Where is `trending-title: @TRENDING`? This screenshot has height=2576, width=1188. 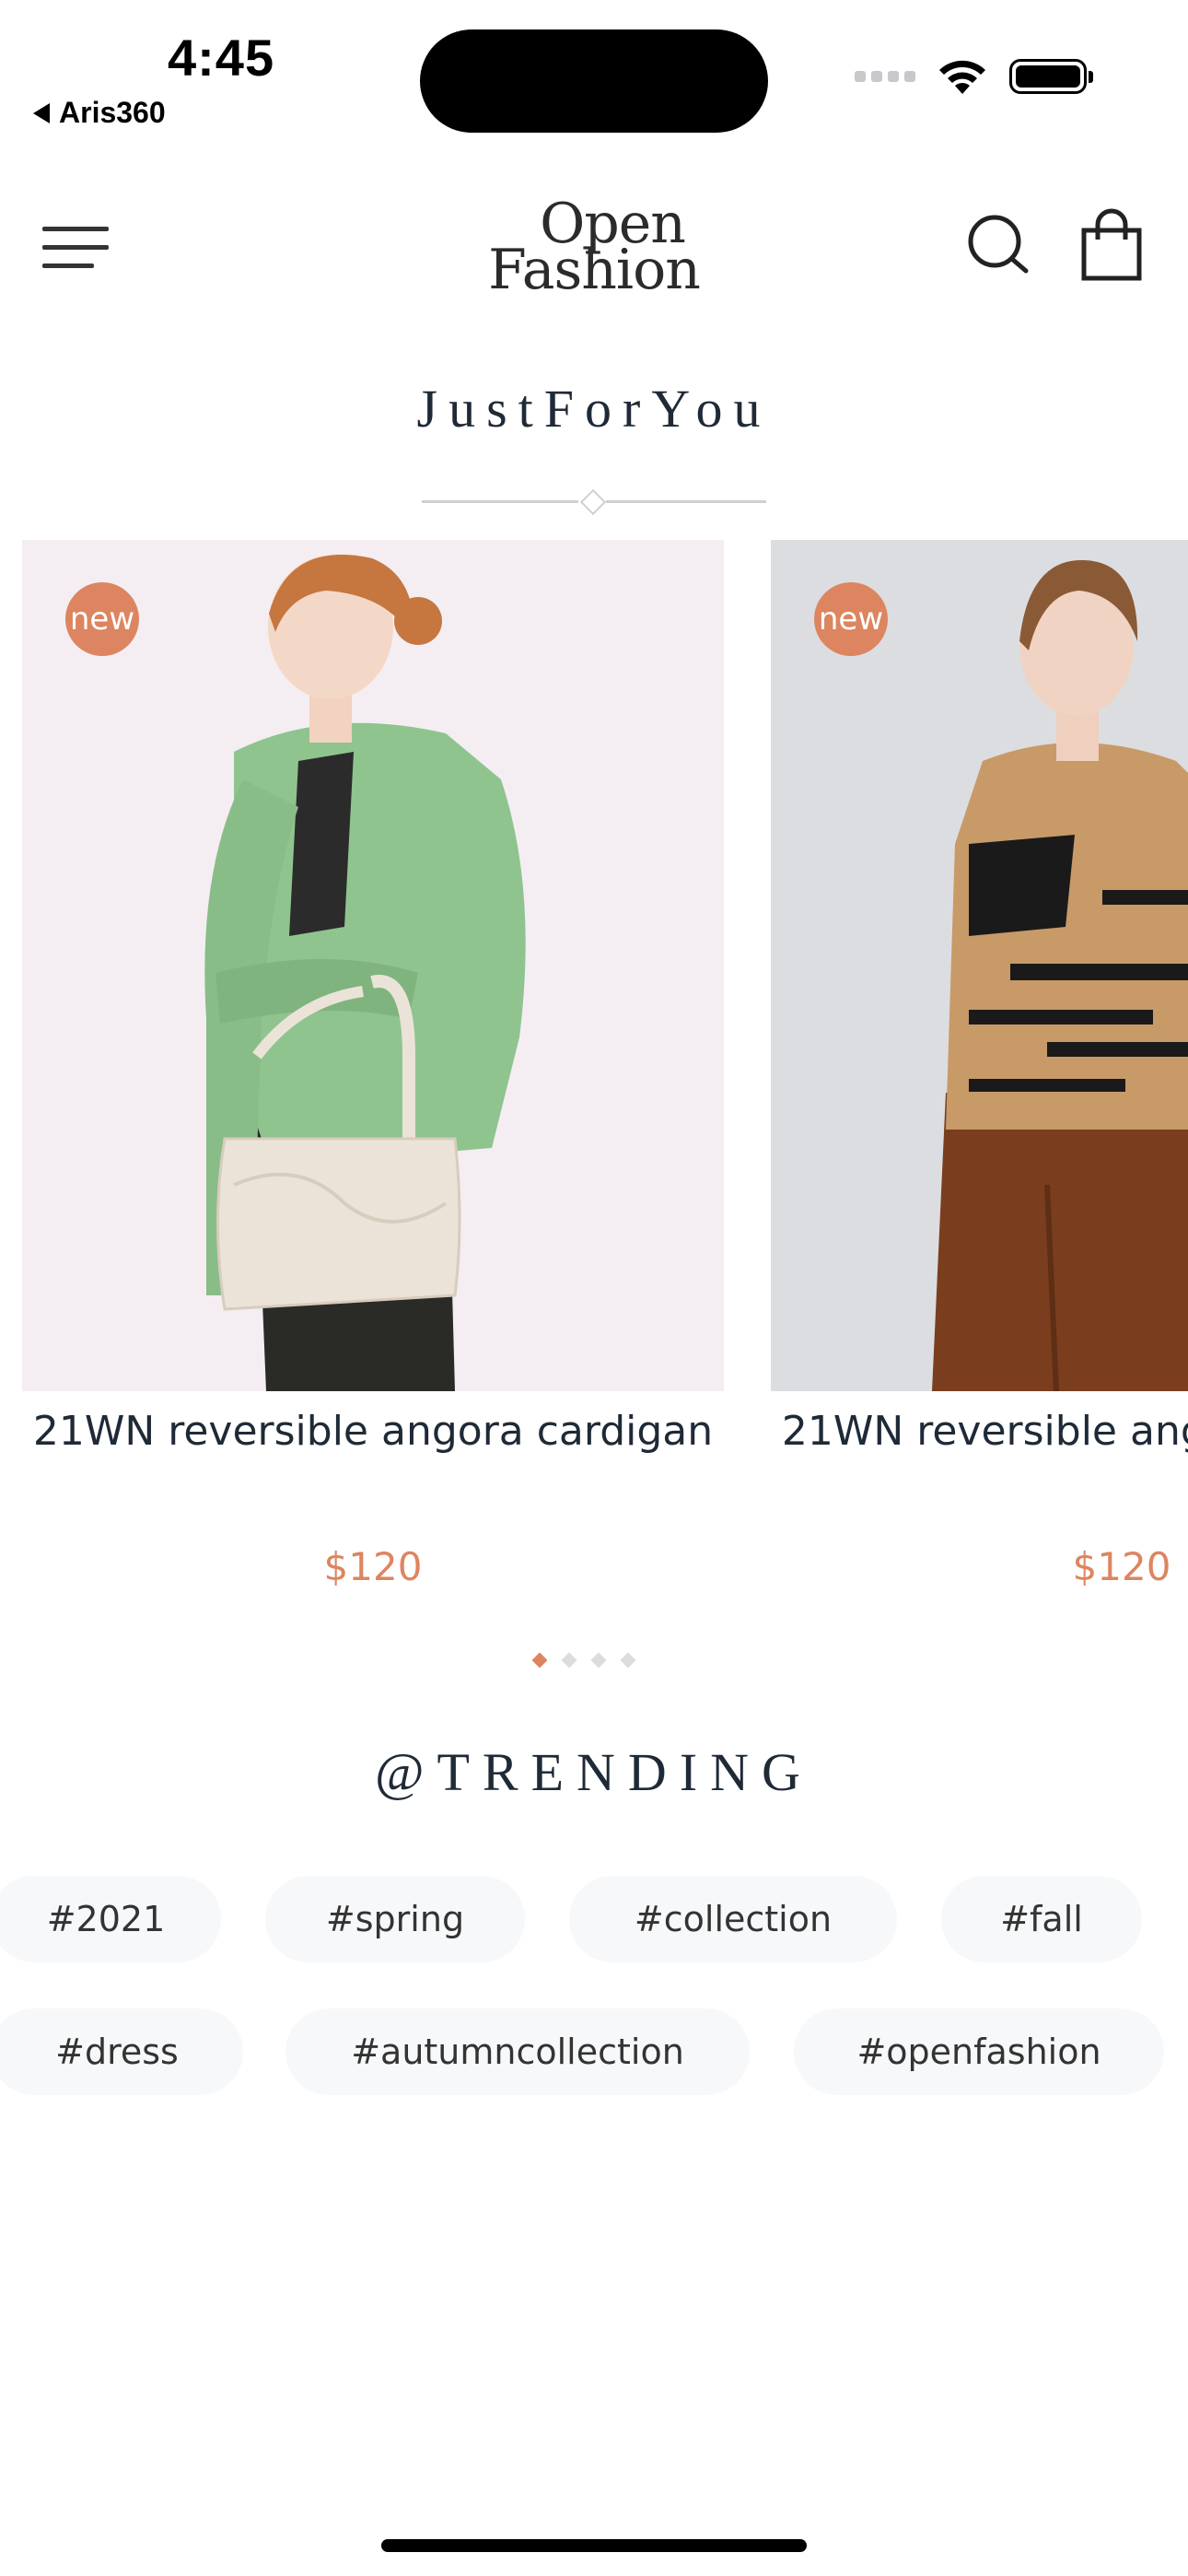
trending-title: @TRENDING is located at coordinates (594, 1772).